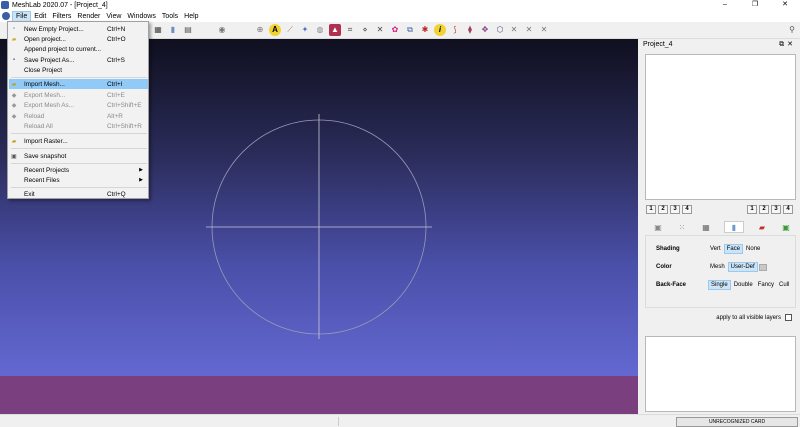  What do you see at coordinates (173, 30) in the screenshot?
I see `text-tool-icon: ▮` at bounding box center [173, 30].